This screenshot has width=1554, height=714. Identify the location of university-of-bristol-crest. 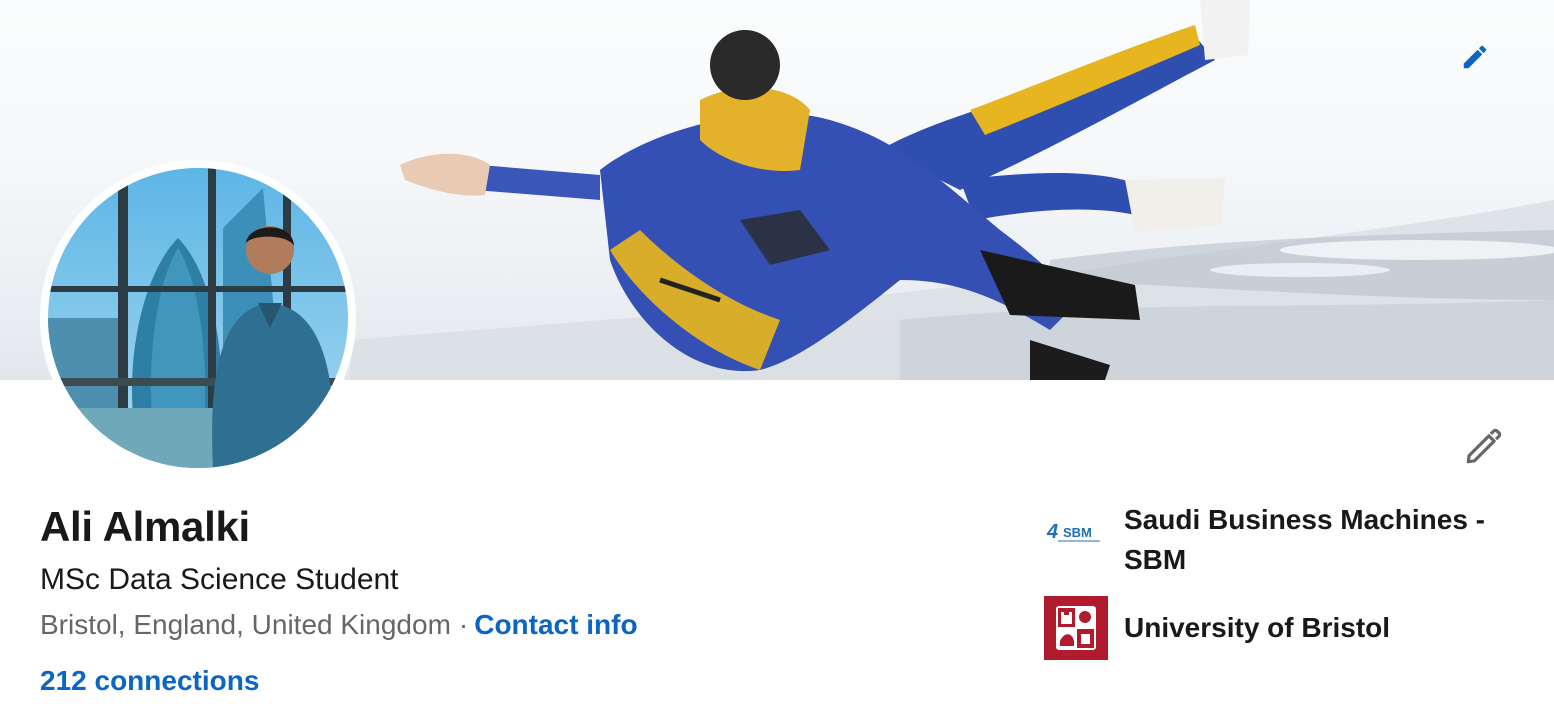
(1076, 628).